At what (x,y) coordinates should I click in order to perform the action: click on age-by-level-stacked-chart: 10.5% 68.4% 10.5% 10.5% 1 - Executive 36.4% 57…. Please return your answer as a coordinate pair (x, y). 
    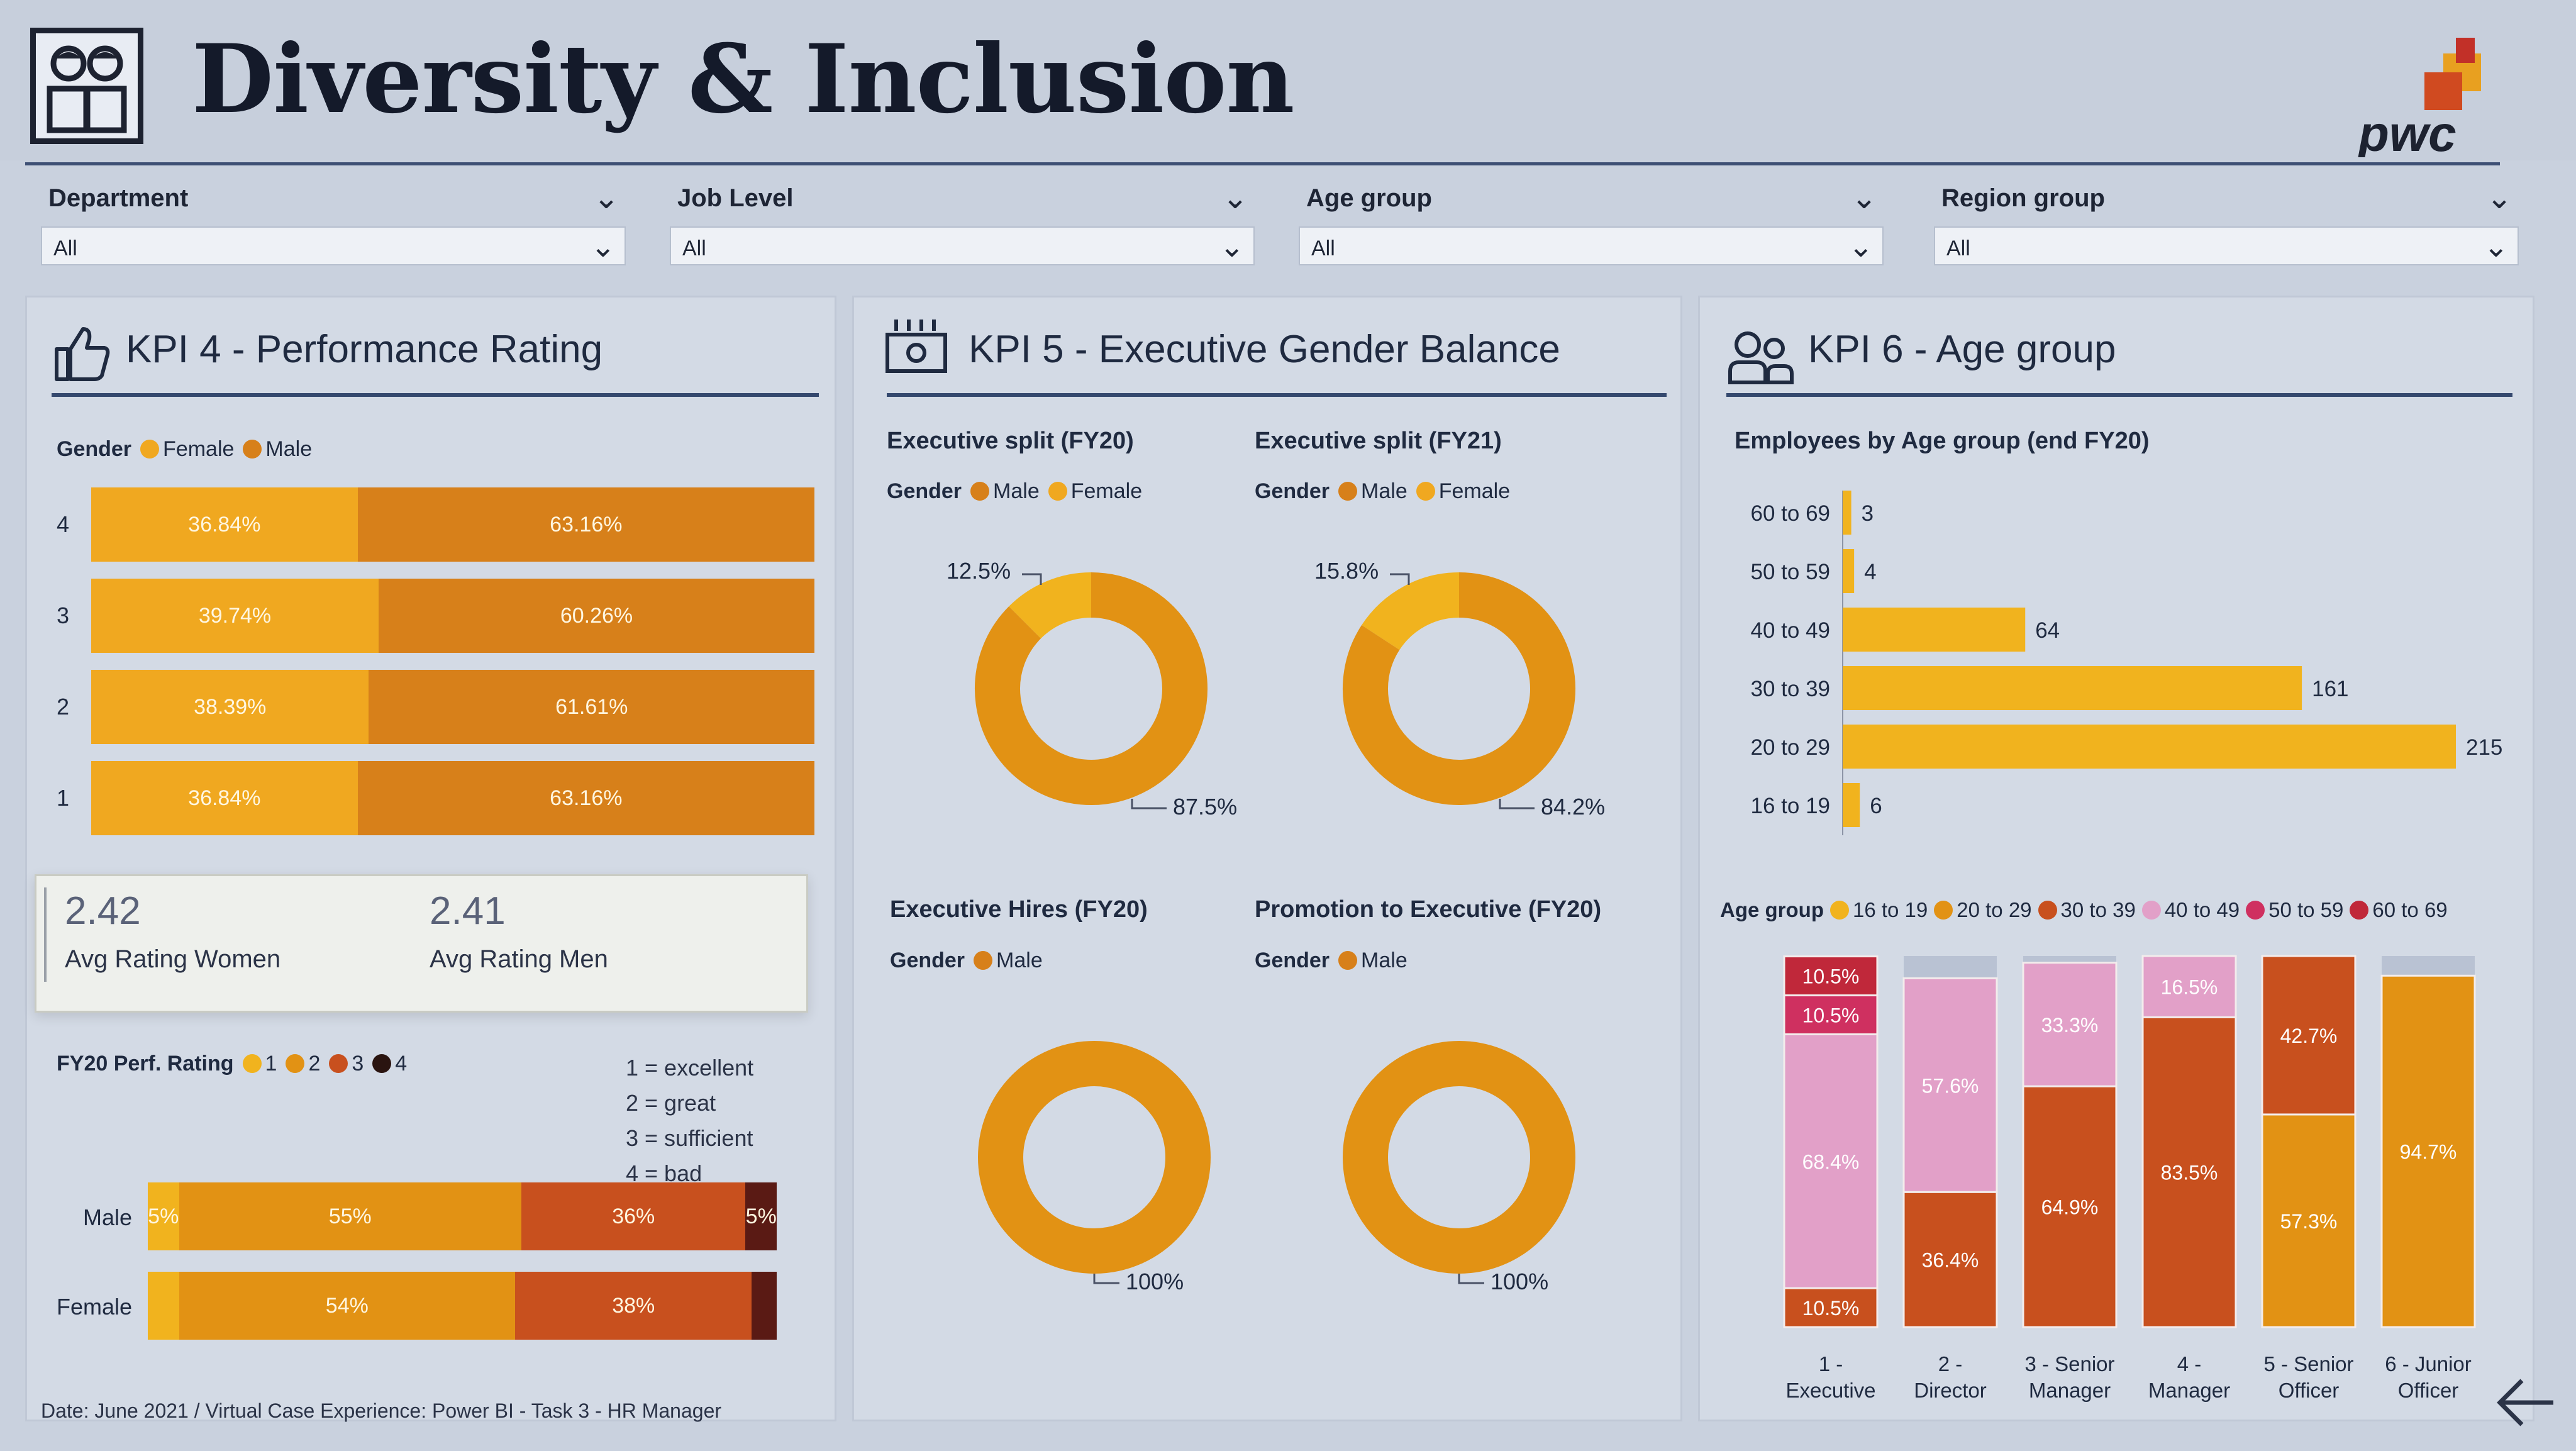
    Looking at the image, I should click on (2129, 1178).